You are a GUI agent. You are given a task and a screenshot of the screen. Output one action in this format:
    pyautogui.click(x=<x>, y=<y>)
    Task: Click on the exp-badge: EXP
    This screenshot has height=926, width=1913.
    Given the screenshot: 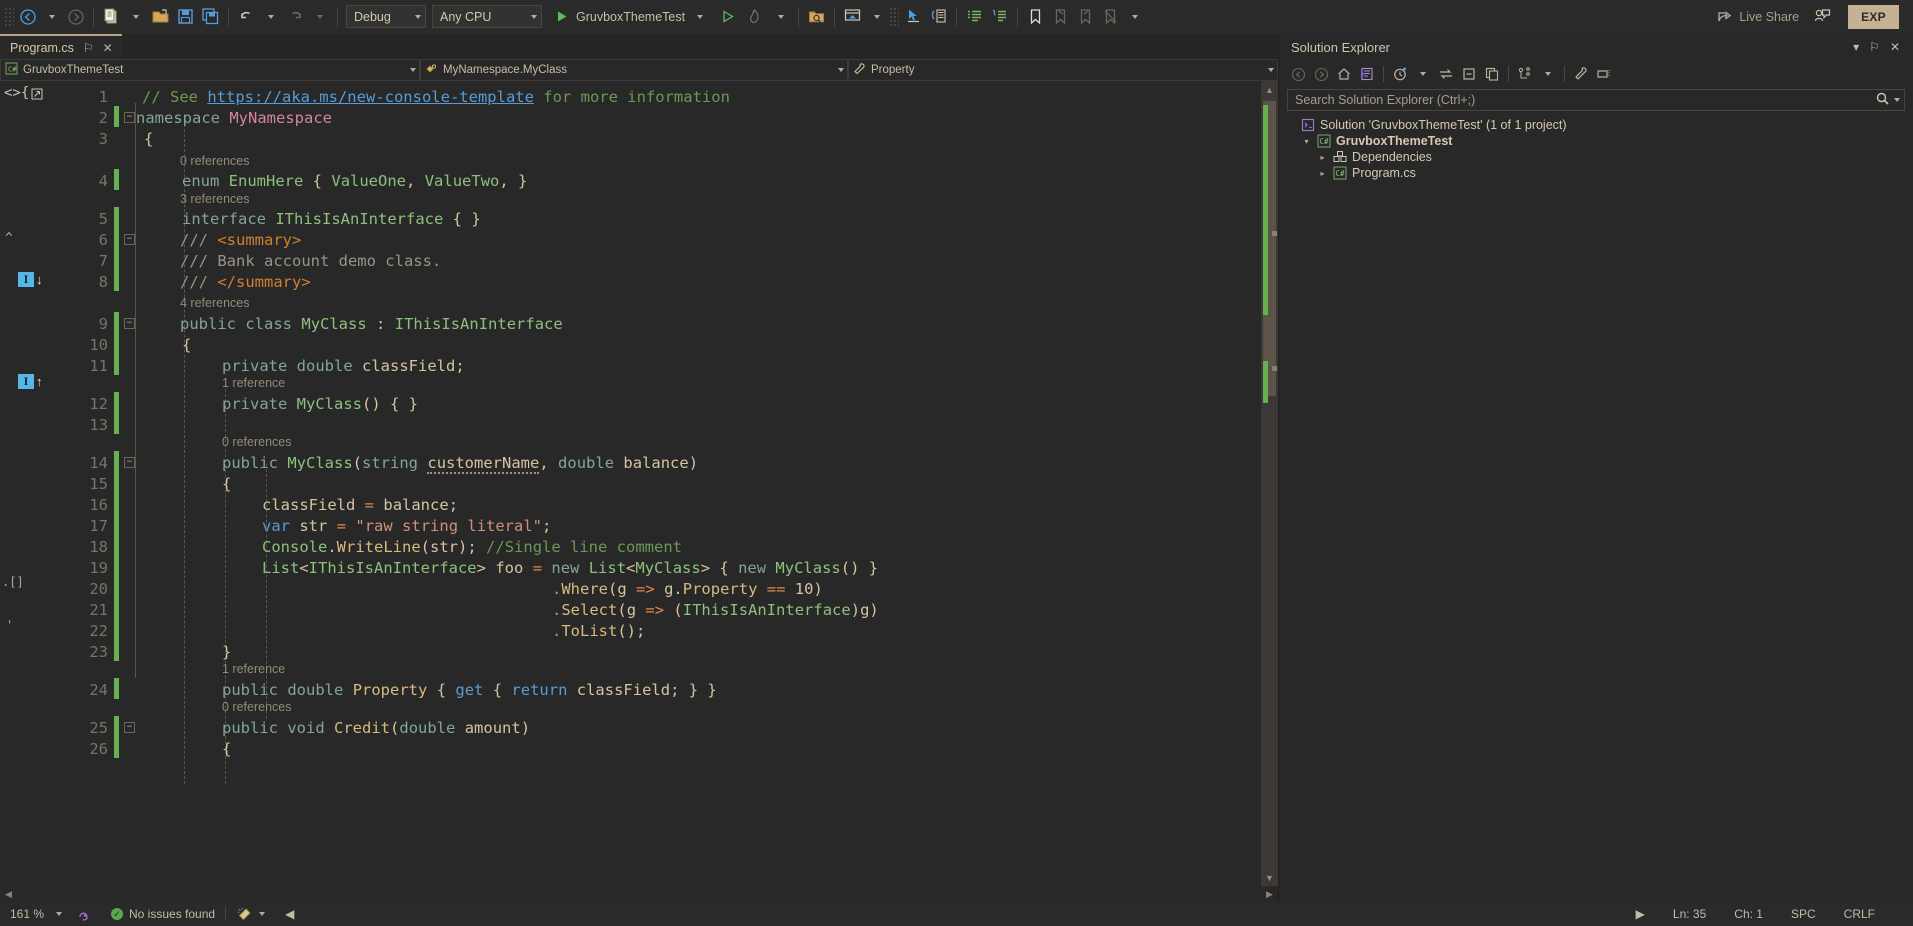 What is the action you would take?
    pyautogui.click(x=1873, y=16)
    